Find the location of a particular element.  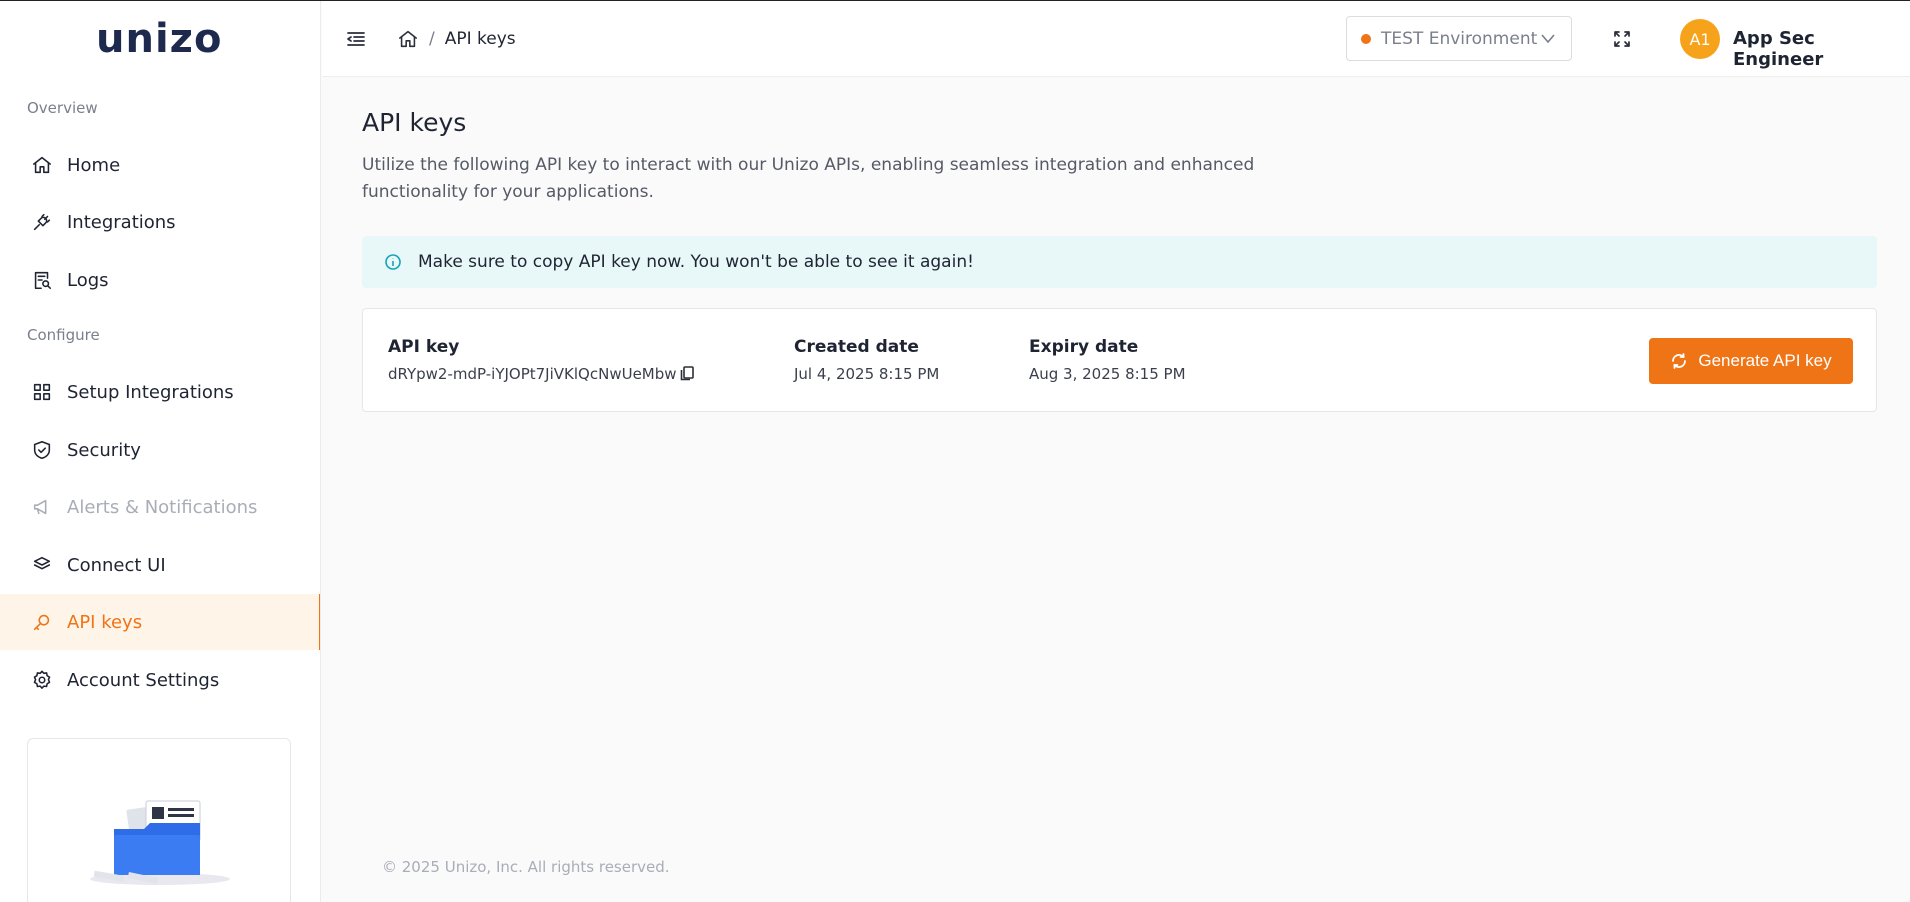

sidebar-item-label: Setup Integrations is located at coordinates (150, 392).